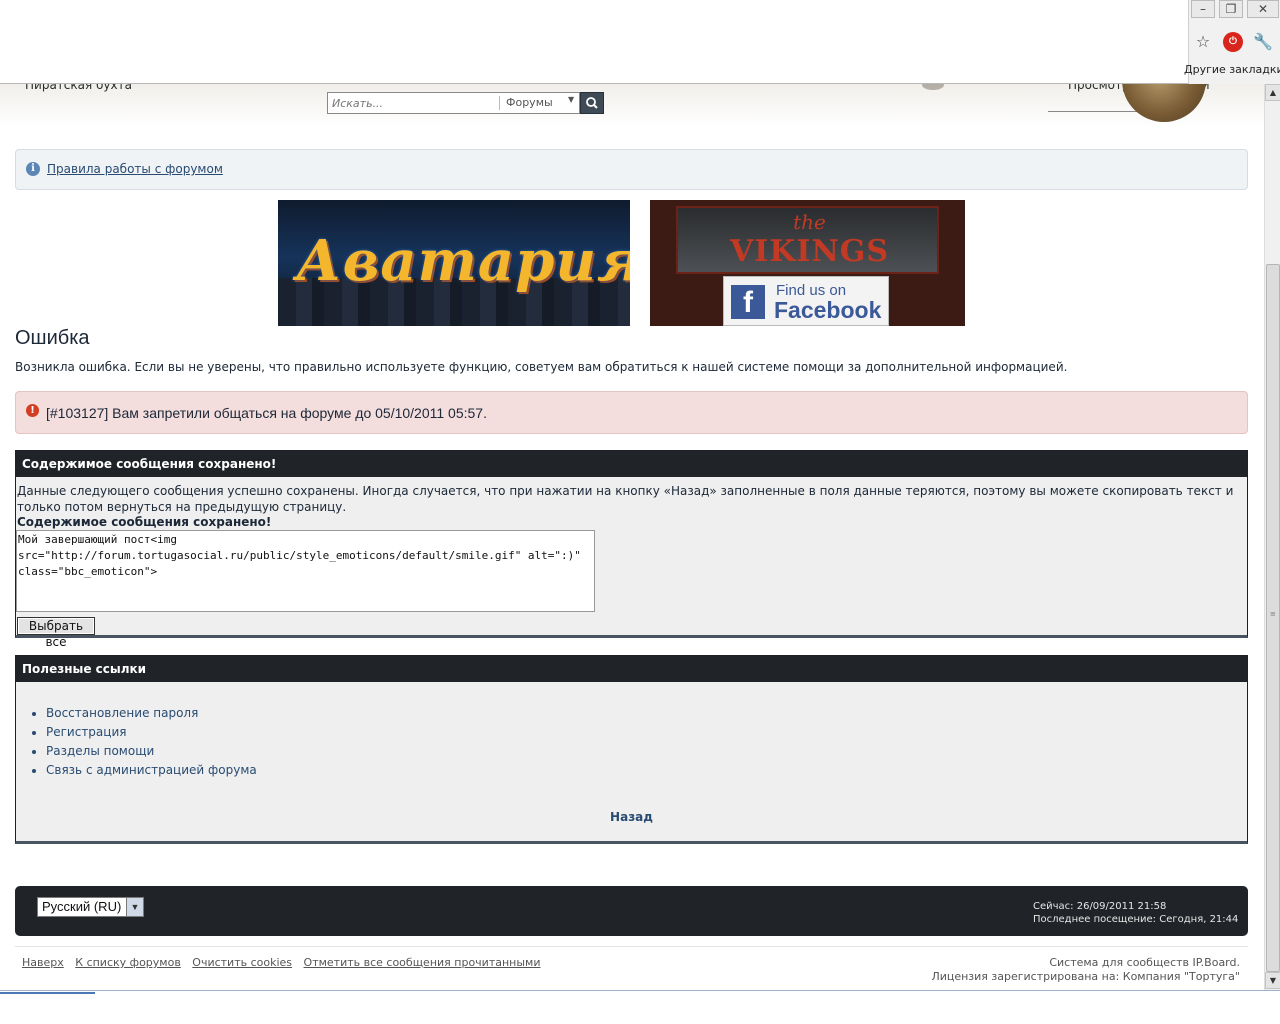  I want to click on restore-button: ❐, so click(1231, 9).